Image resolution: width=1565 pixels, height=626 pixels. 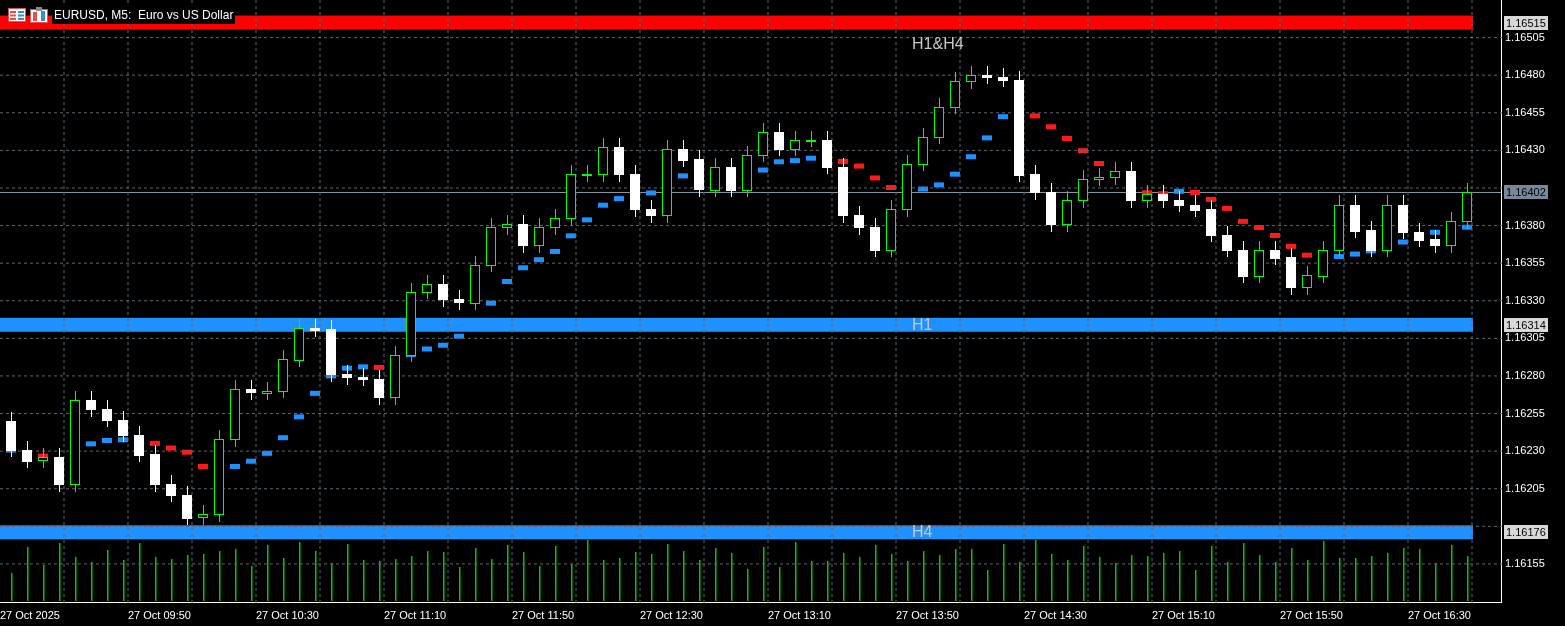 I want to click on time-axis-label: 27 Oct 12:30, so click(x=671, y=615).